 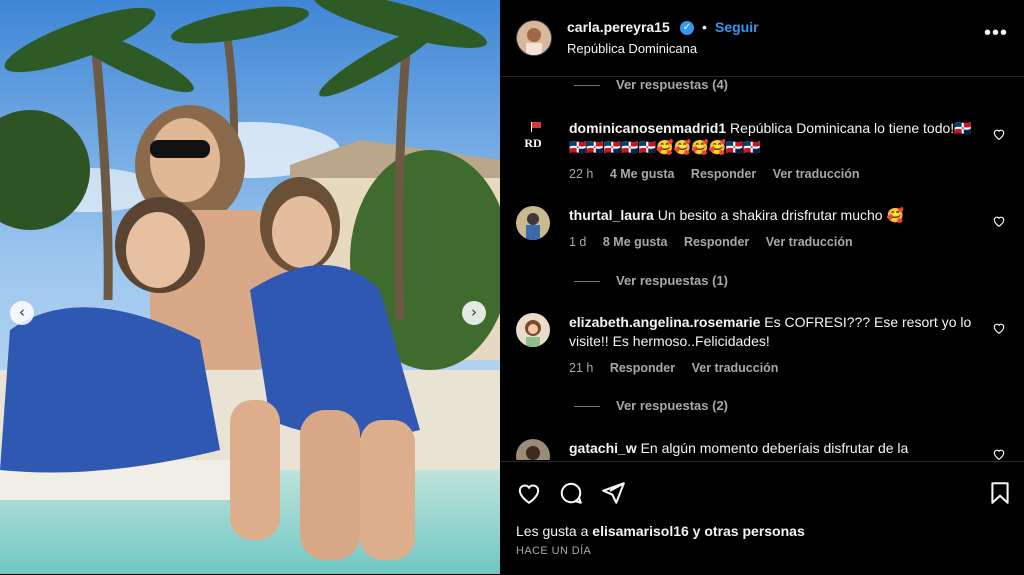 I want to click on heart-icon, so click(x=529, y=493).